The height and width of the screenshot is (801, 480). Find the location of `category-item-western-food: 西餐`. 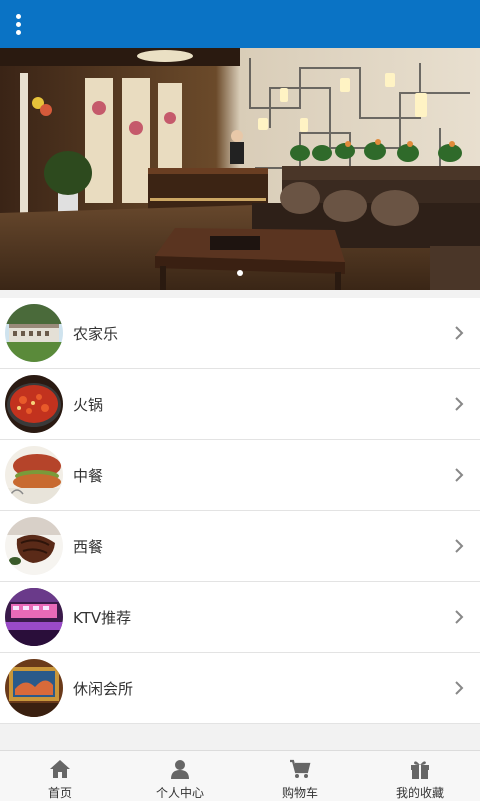

category-item-western-food: 西餐 is located at coordinates (240, 546).